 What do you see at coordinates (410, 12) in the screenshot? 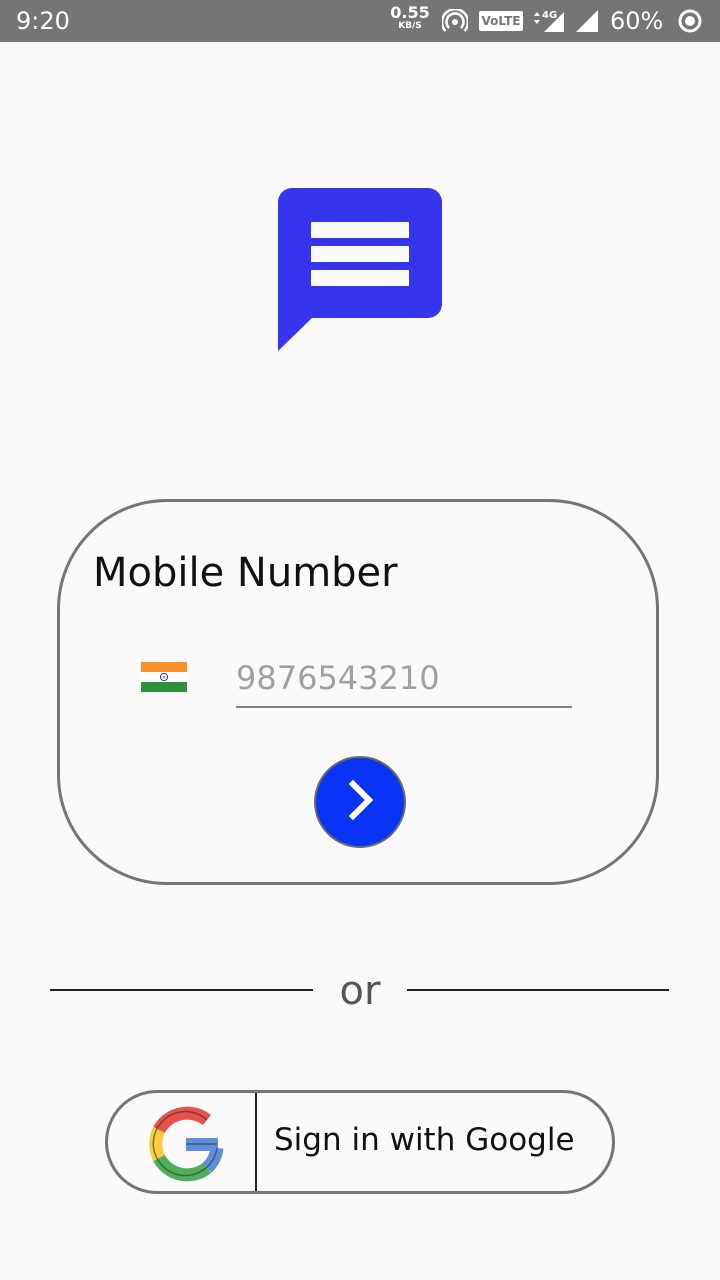
I see `net-speed-value: 0.55` at bounding box center [410, 12].